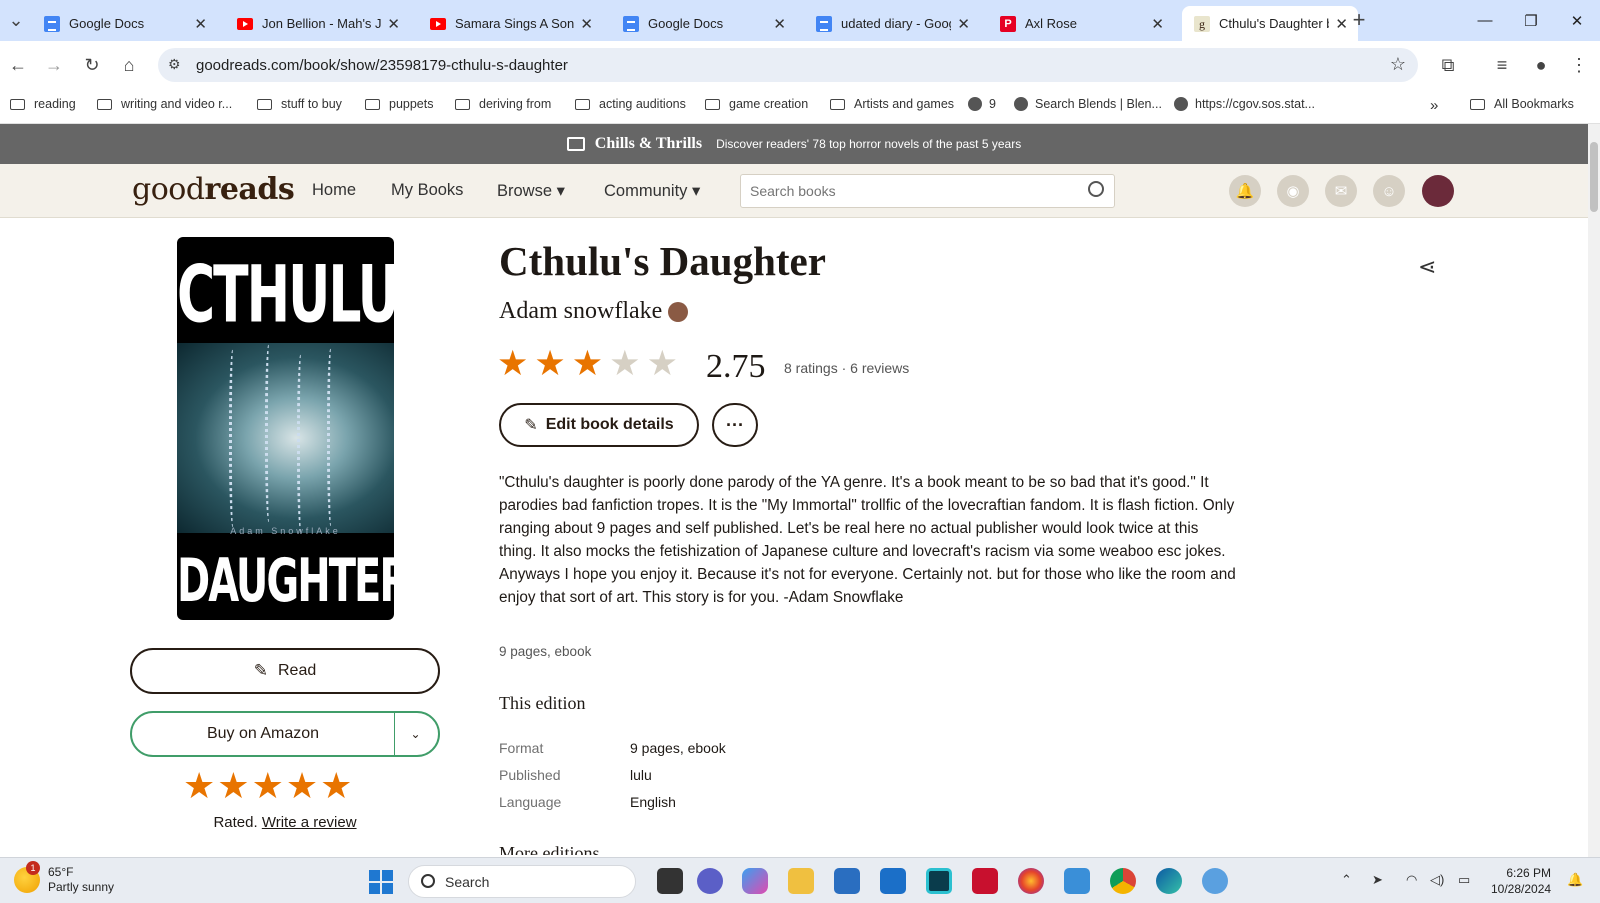 The height and width of the screenshot is (903, 1600). What do you see at coordinates (1031, 881) in the screenshot?
I see `firefox-icon` at bounding box center [1031, 881].